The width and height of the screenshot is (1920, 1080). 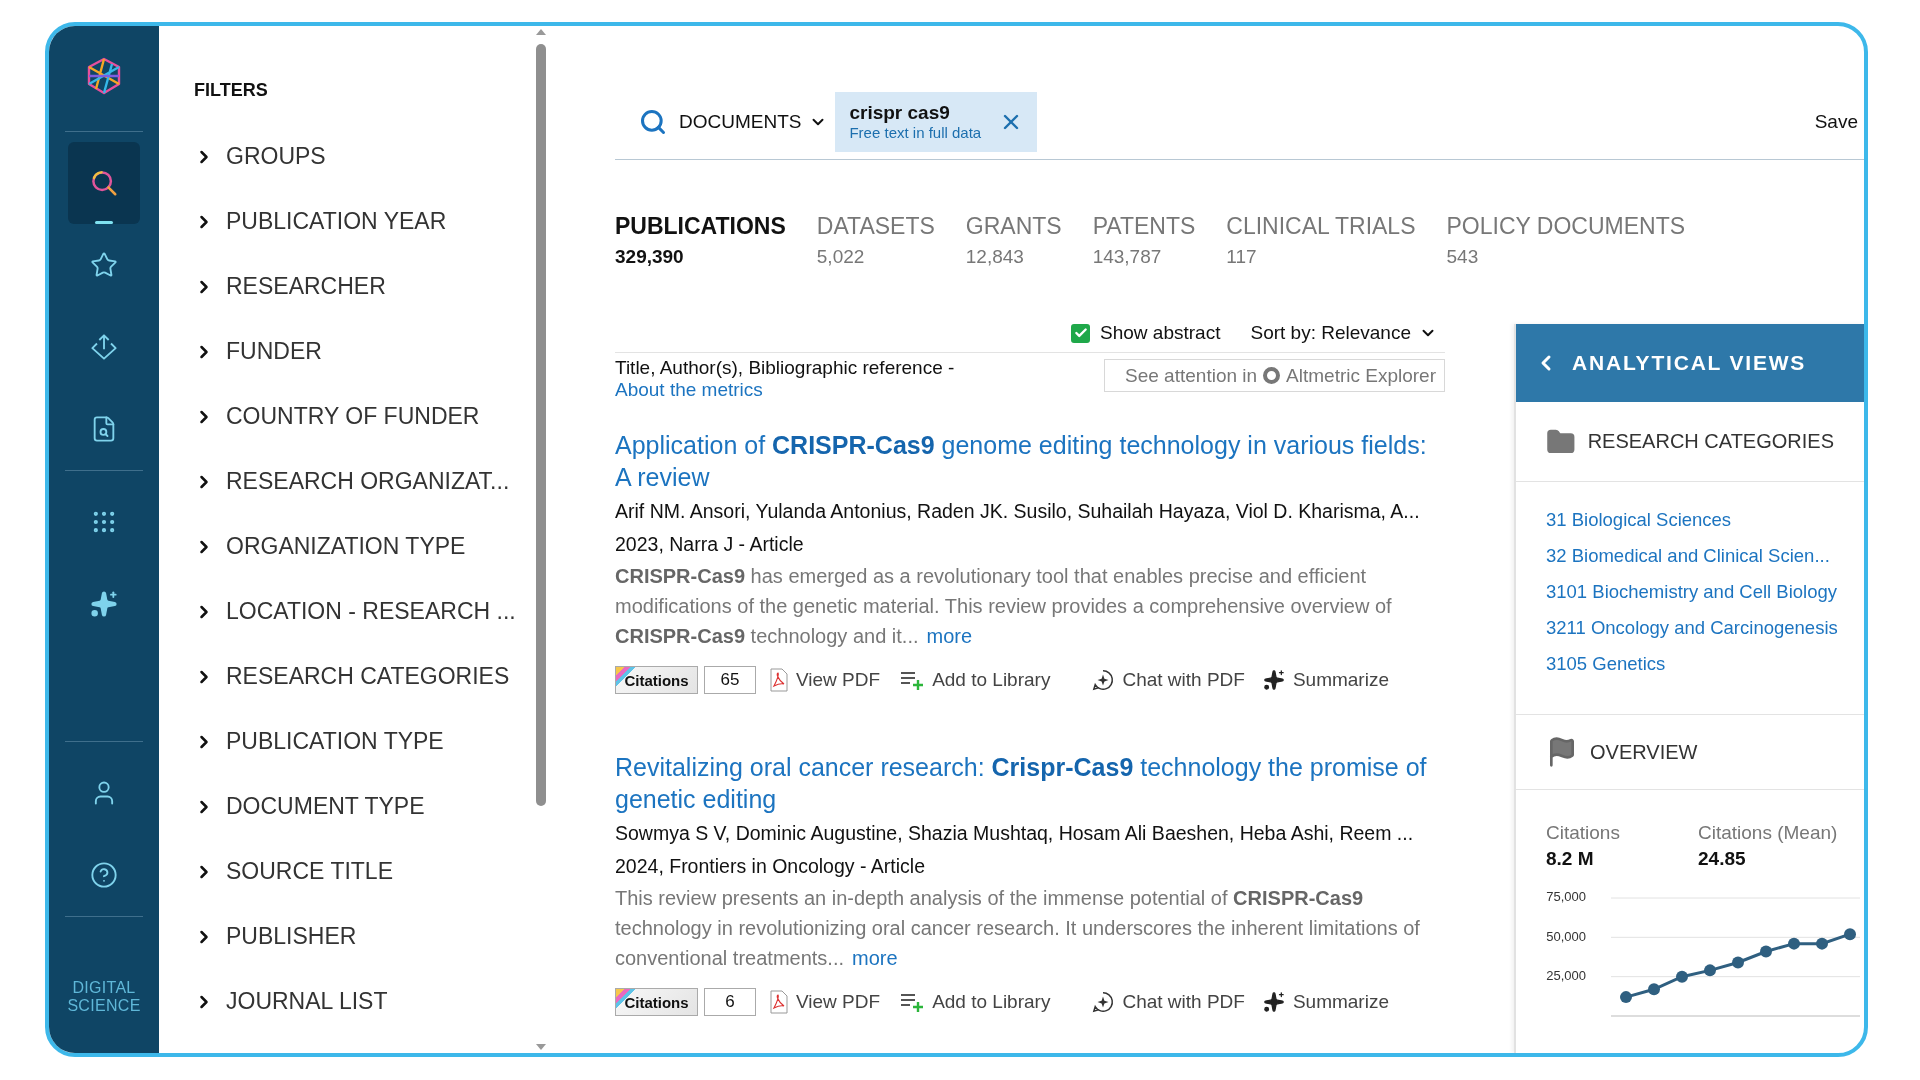 I want to click on search-query: crispr cas9, so click(x=900, y=113).